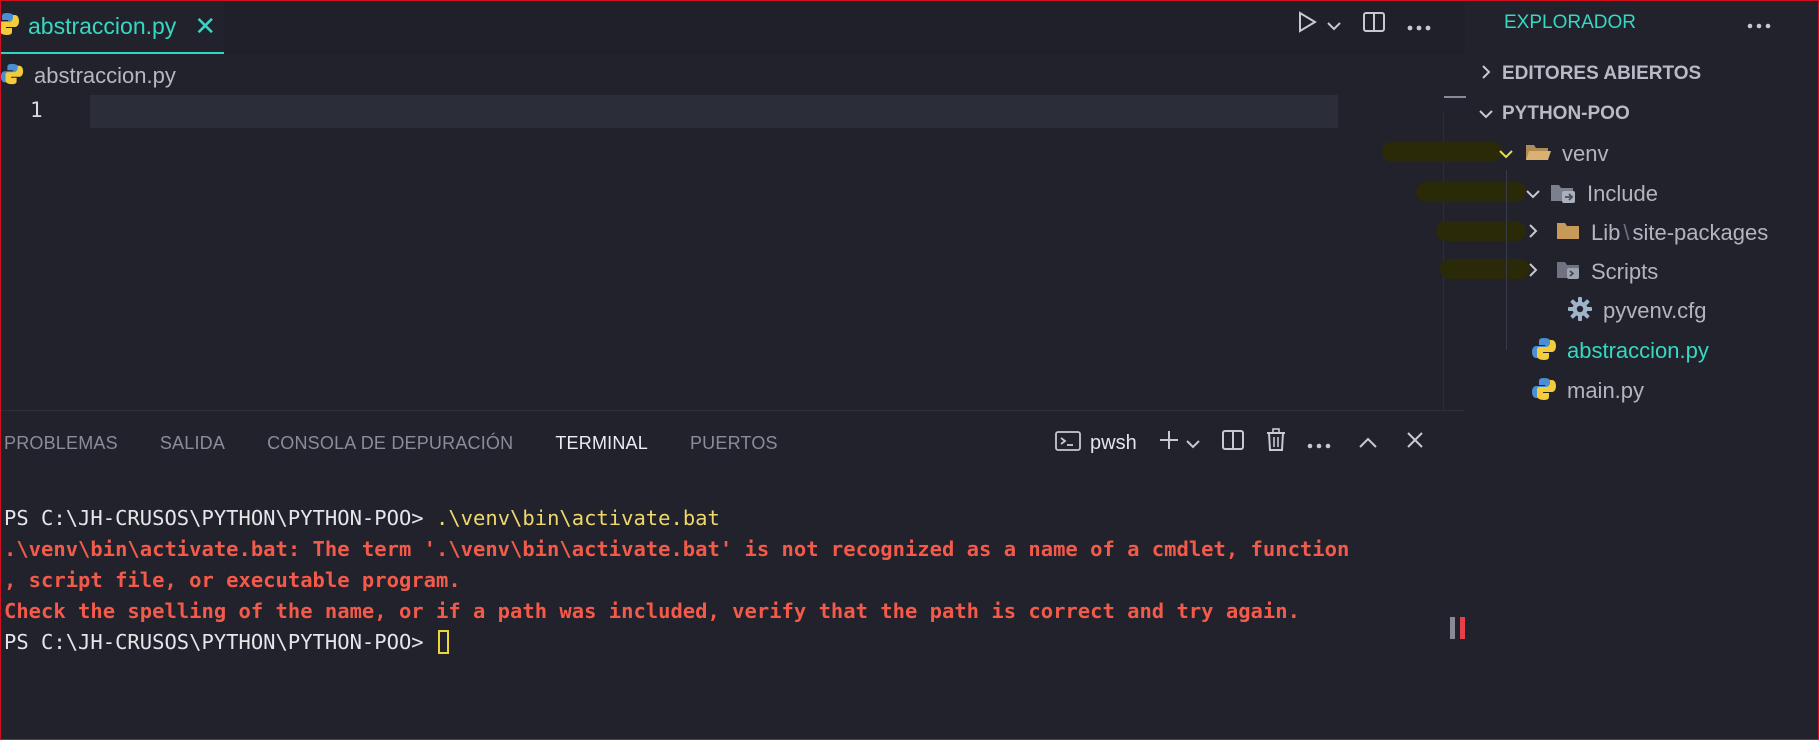  What do you see at coordinates (1368, 443) in the screenshot?
I see `maximize-panel-icon` at bounding box center [1368, 443].